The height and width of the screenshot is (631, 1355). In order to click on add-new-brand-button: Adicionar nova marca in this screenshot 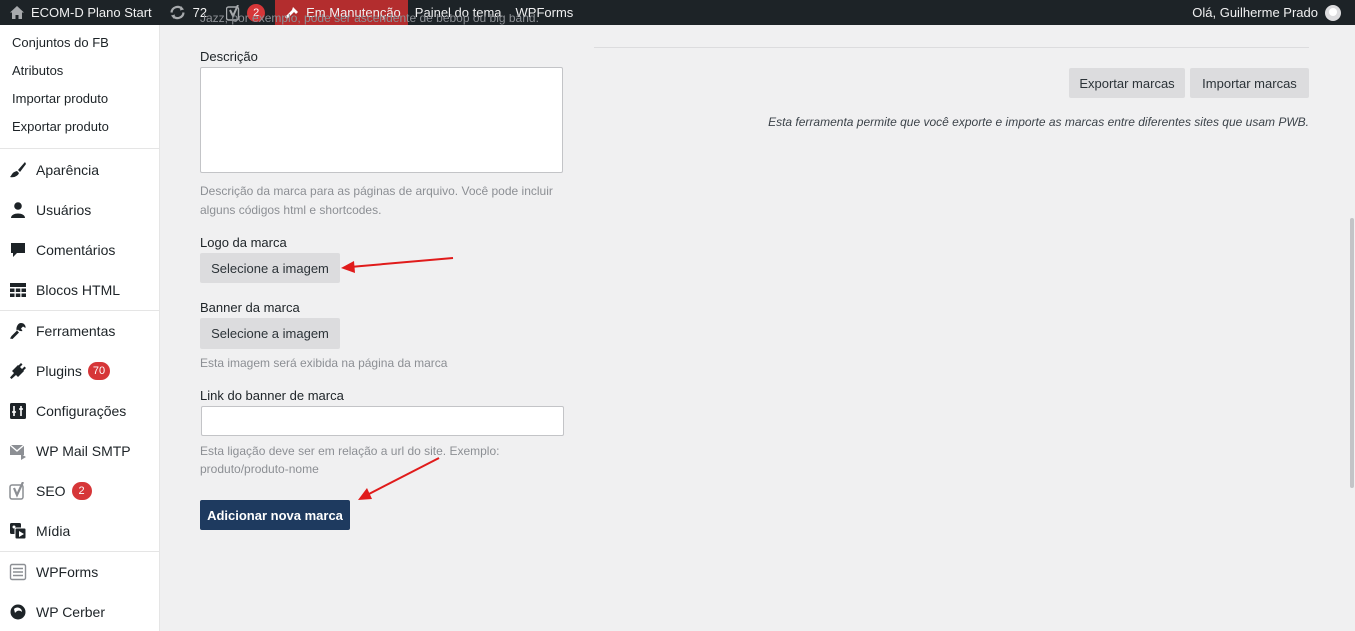, I will do `click(275, 515)`.